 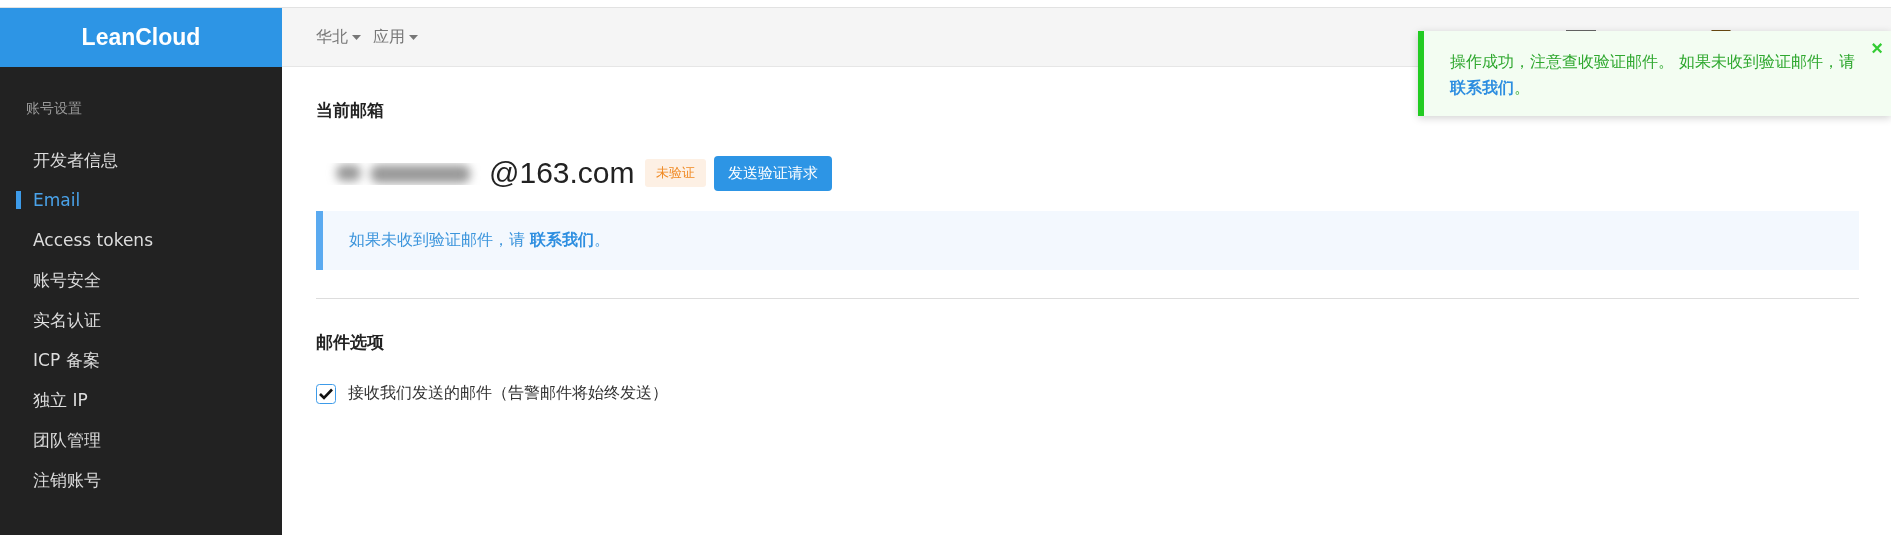 What do you see at coordinates (395, 37) in the screenshot?
I see `dropdown-menu: 应用` at bounding box center [395, 37].